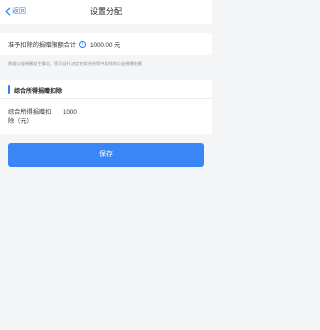 This screenshot has height=330, width=320. I want to click on page-title: 设置分配, so click(106, 11).